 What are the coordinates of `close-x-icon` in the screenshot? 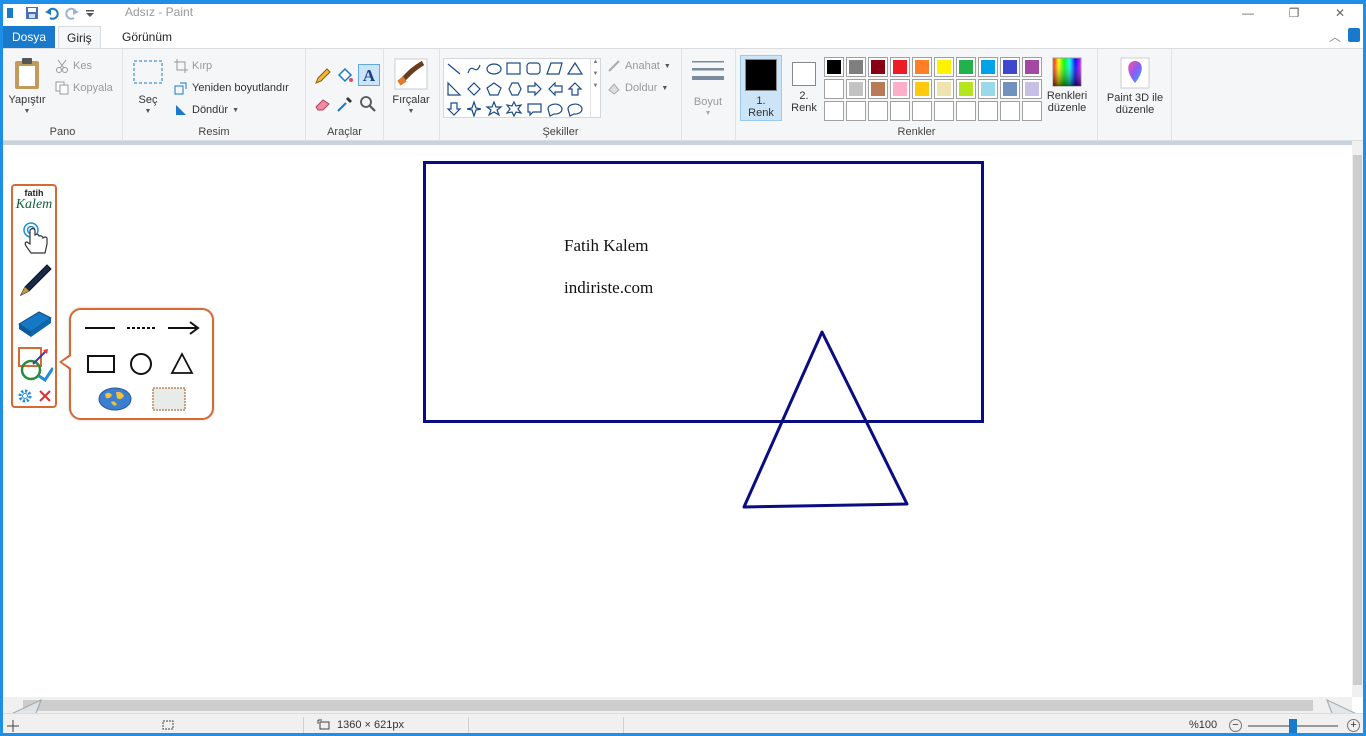 It's located at (45, 396).